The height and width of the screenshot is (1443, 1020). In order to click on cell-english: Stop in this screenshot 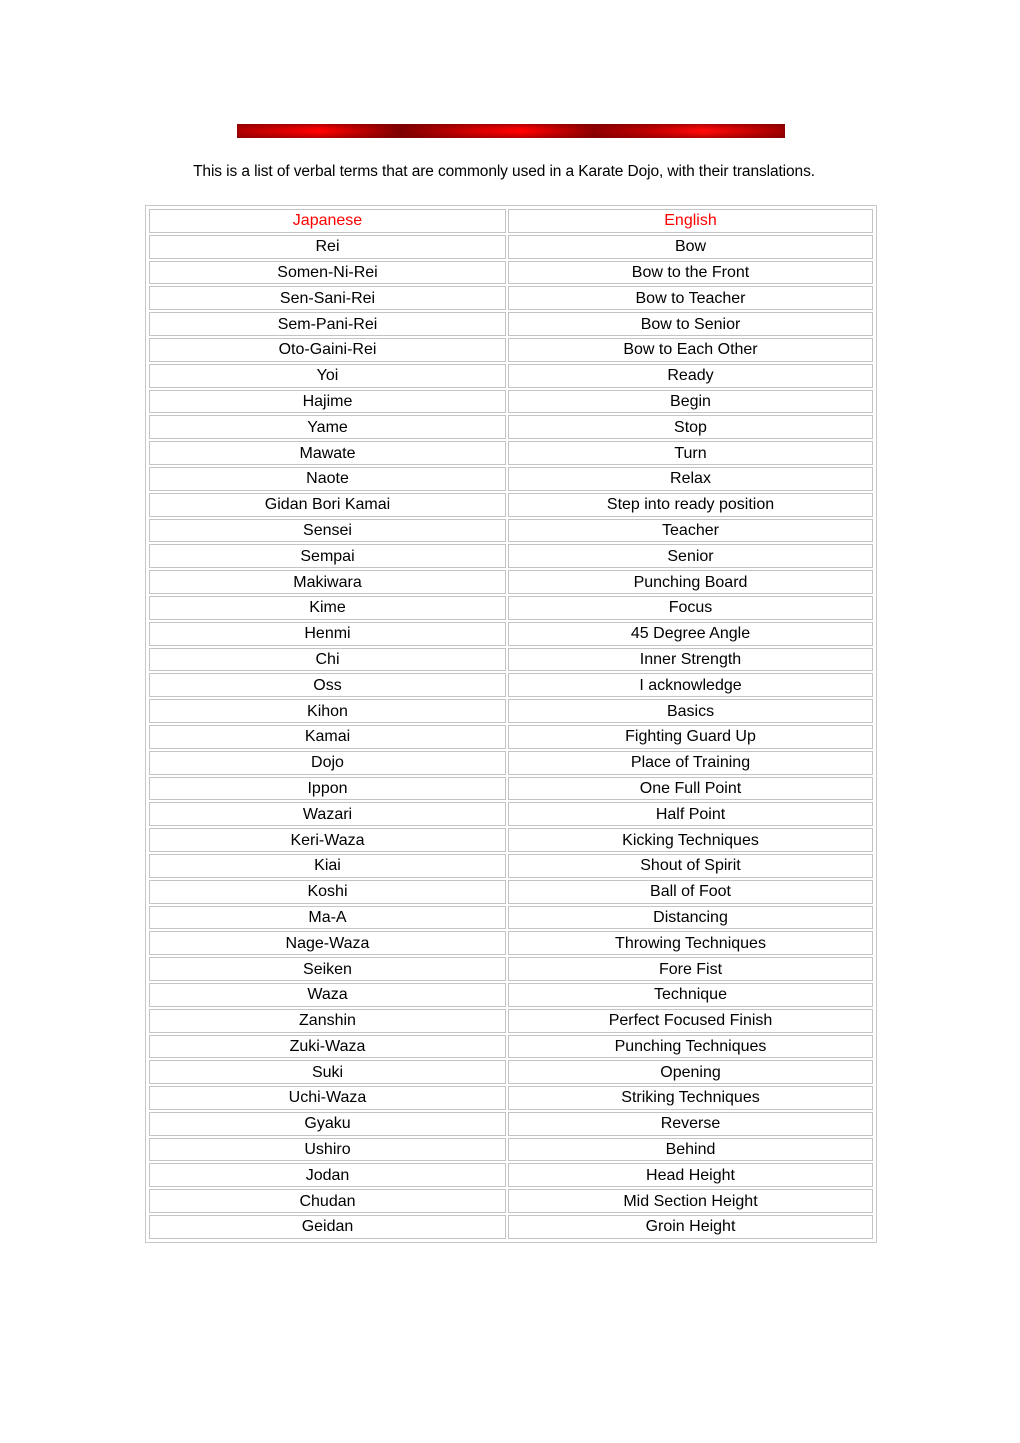, I will do `click(690, 427)`.